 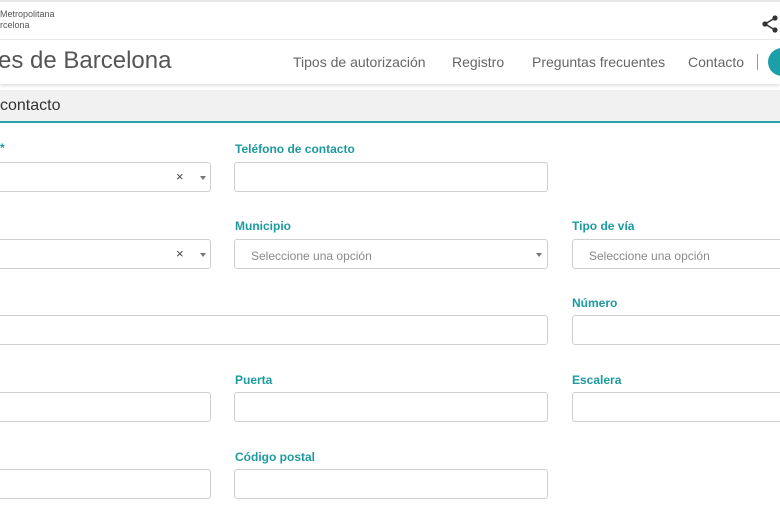 I want to click on select-field-1: ×, so click(x=105, y=177).